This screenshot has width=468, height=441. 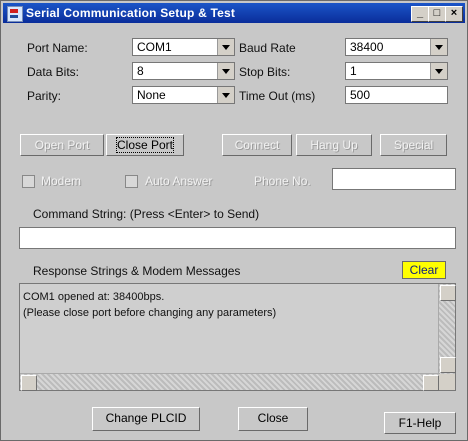 I want to click on modem-label: Modem, so click(x=61, y=181).